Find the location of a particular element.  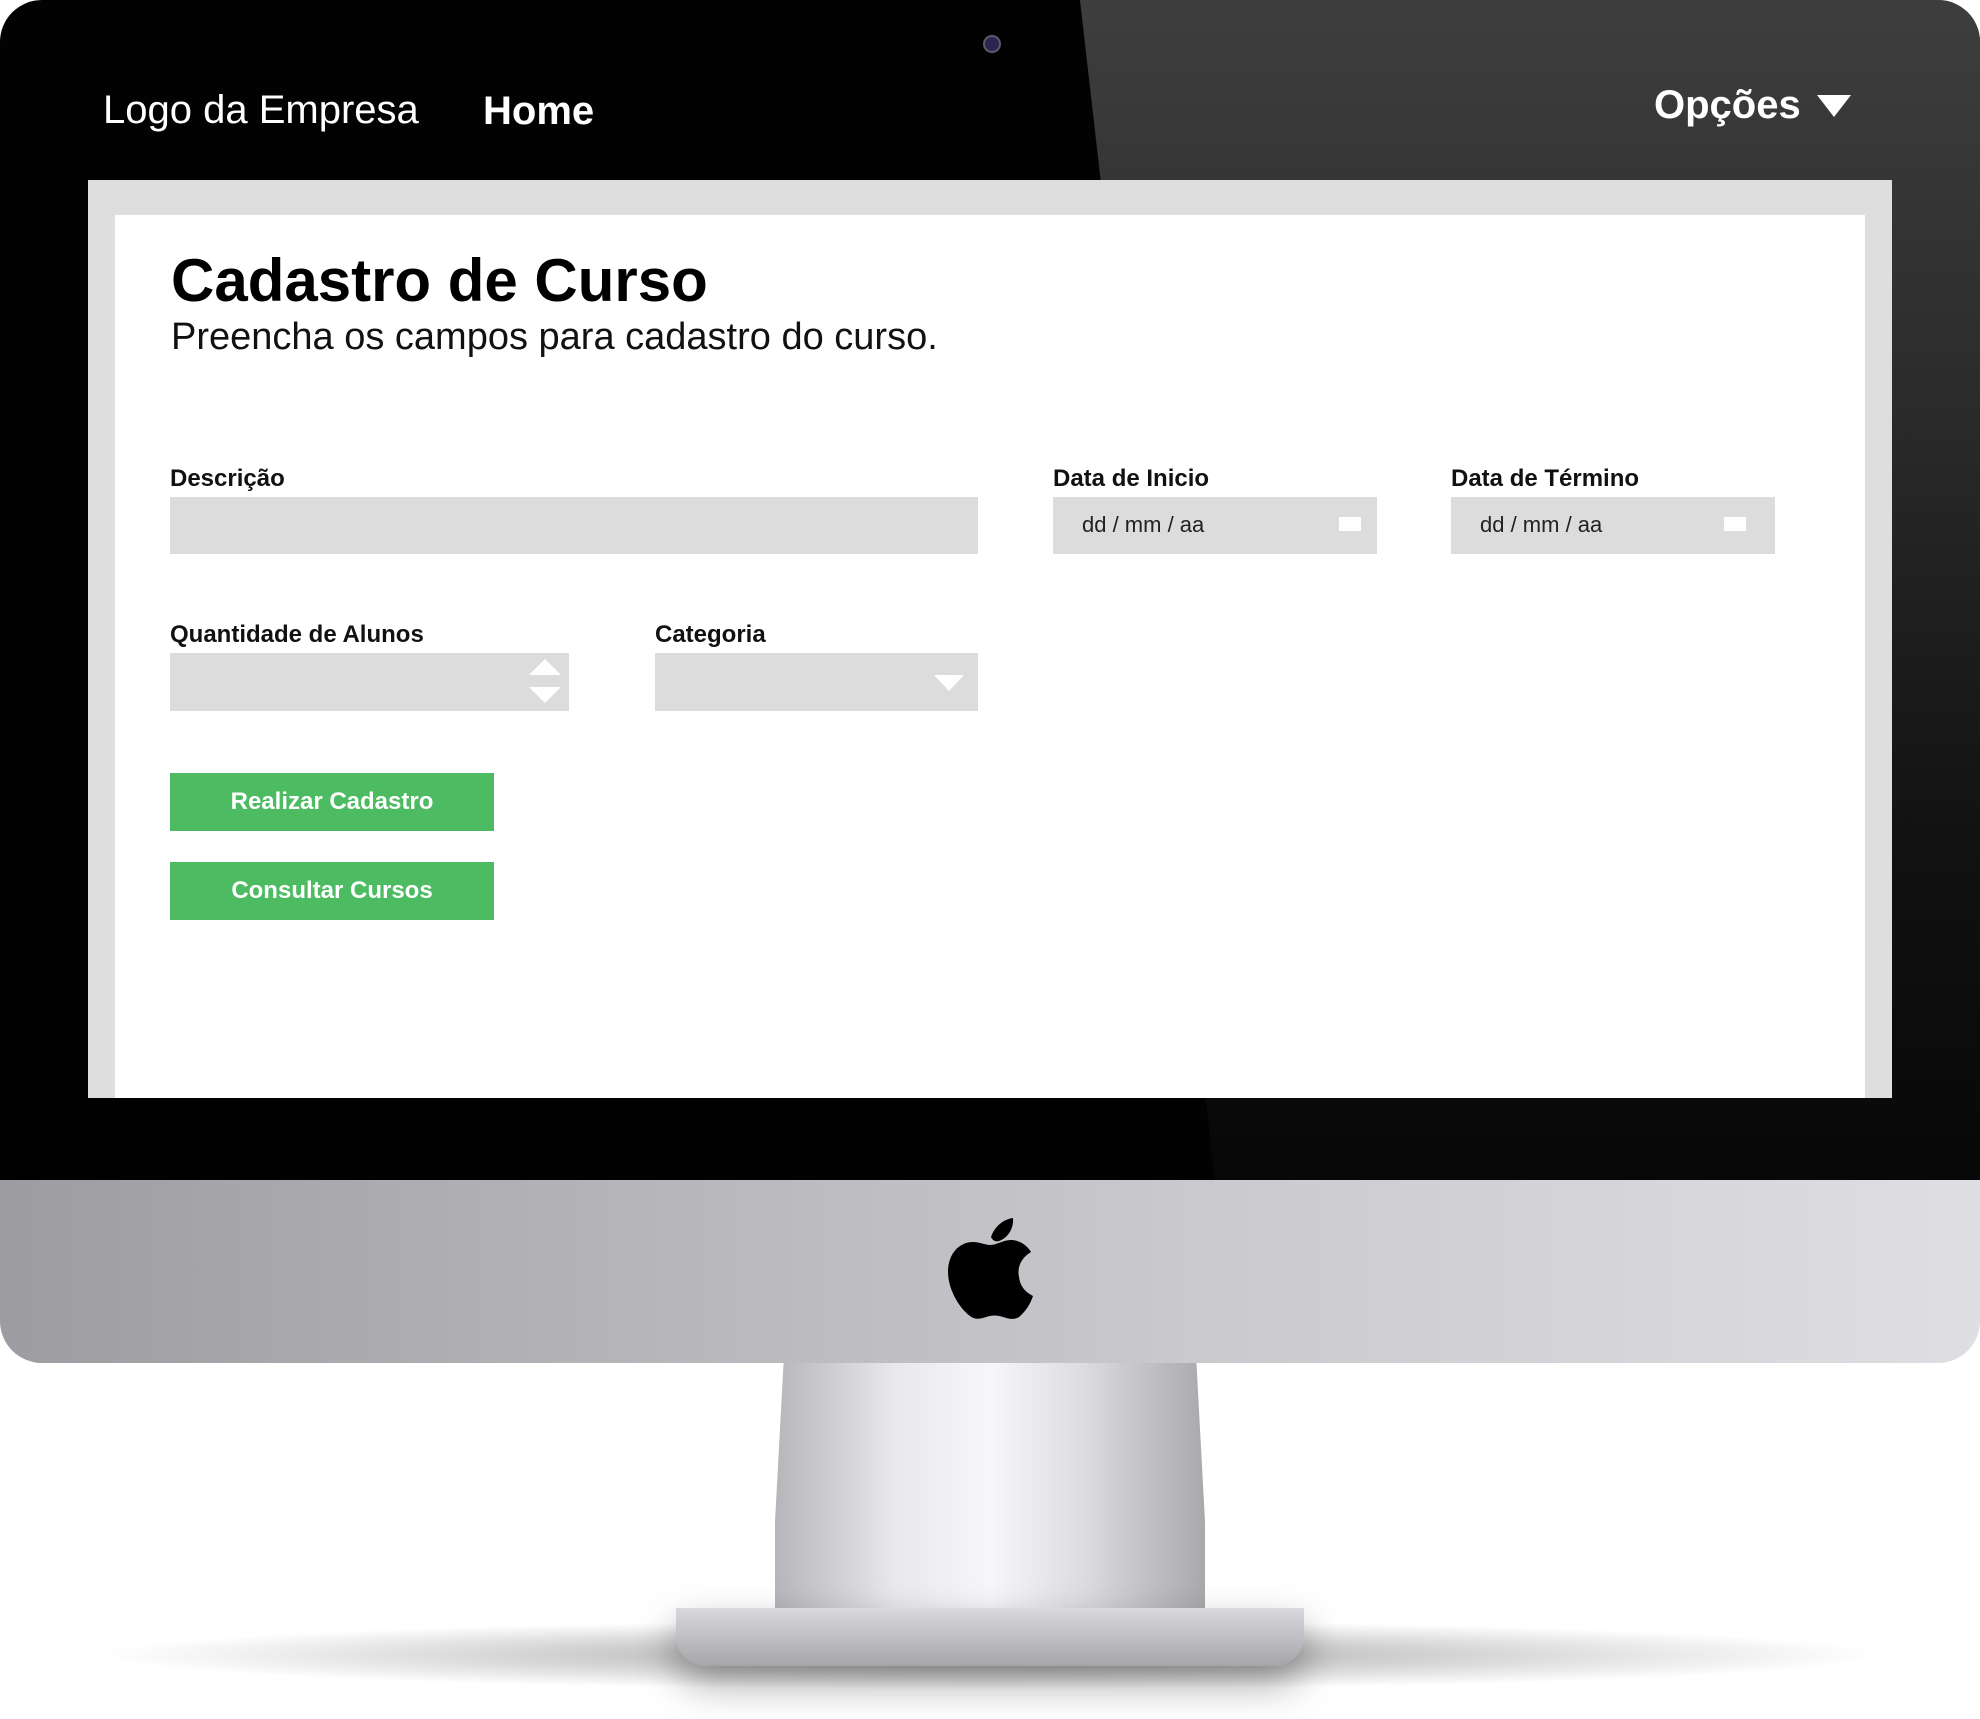

nav-home-link: Home is located at coordinates (538, 111).